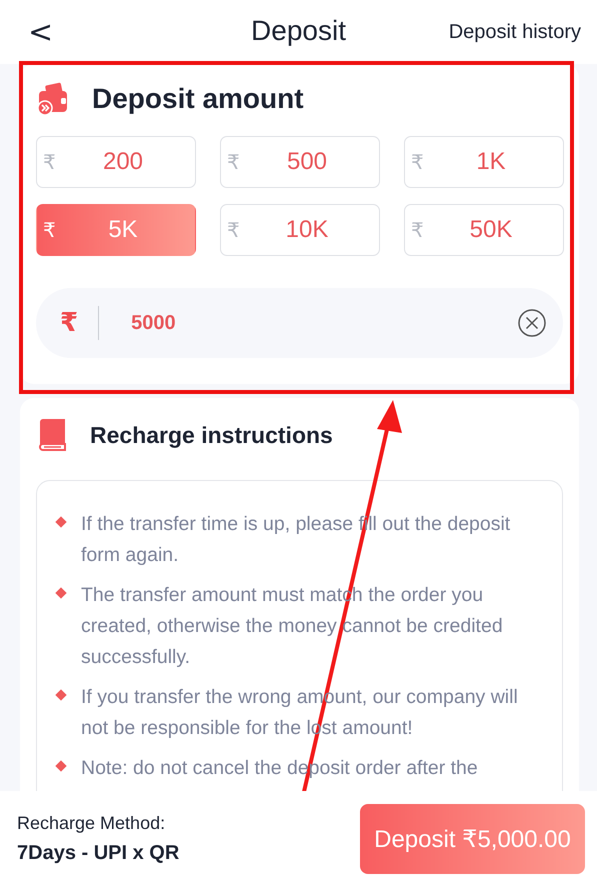 The width and height of the screenshot is (597, 887). Describe the element at coordinates (300, 162) in the screenshot. I see `amount-option: ₹ 500` at that location.